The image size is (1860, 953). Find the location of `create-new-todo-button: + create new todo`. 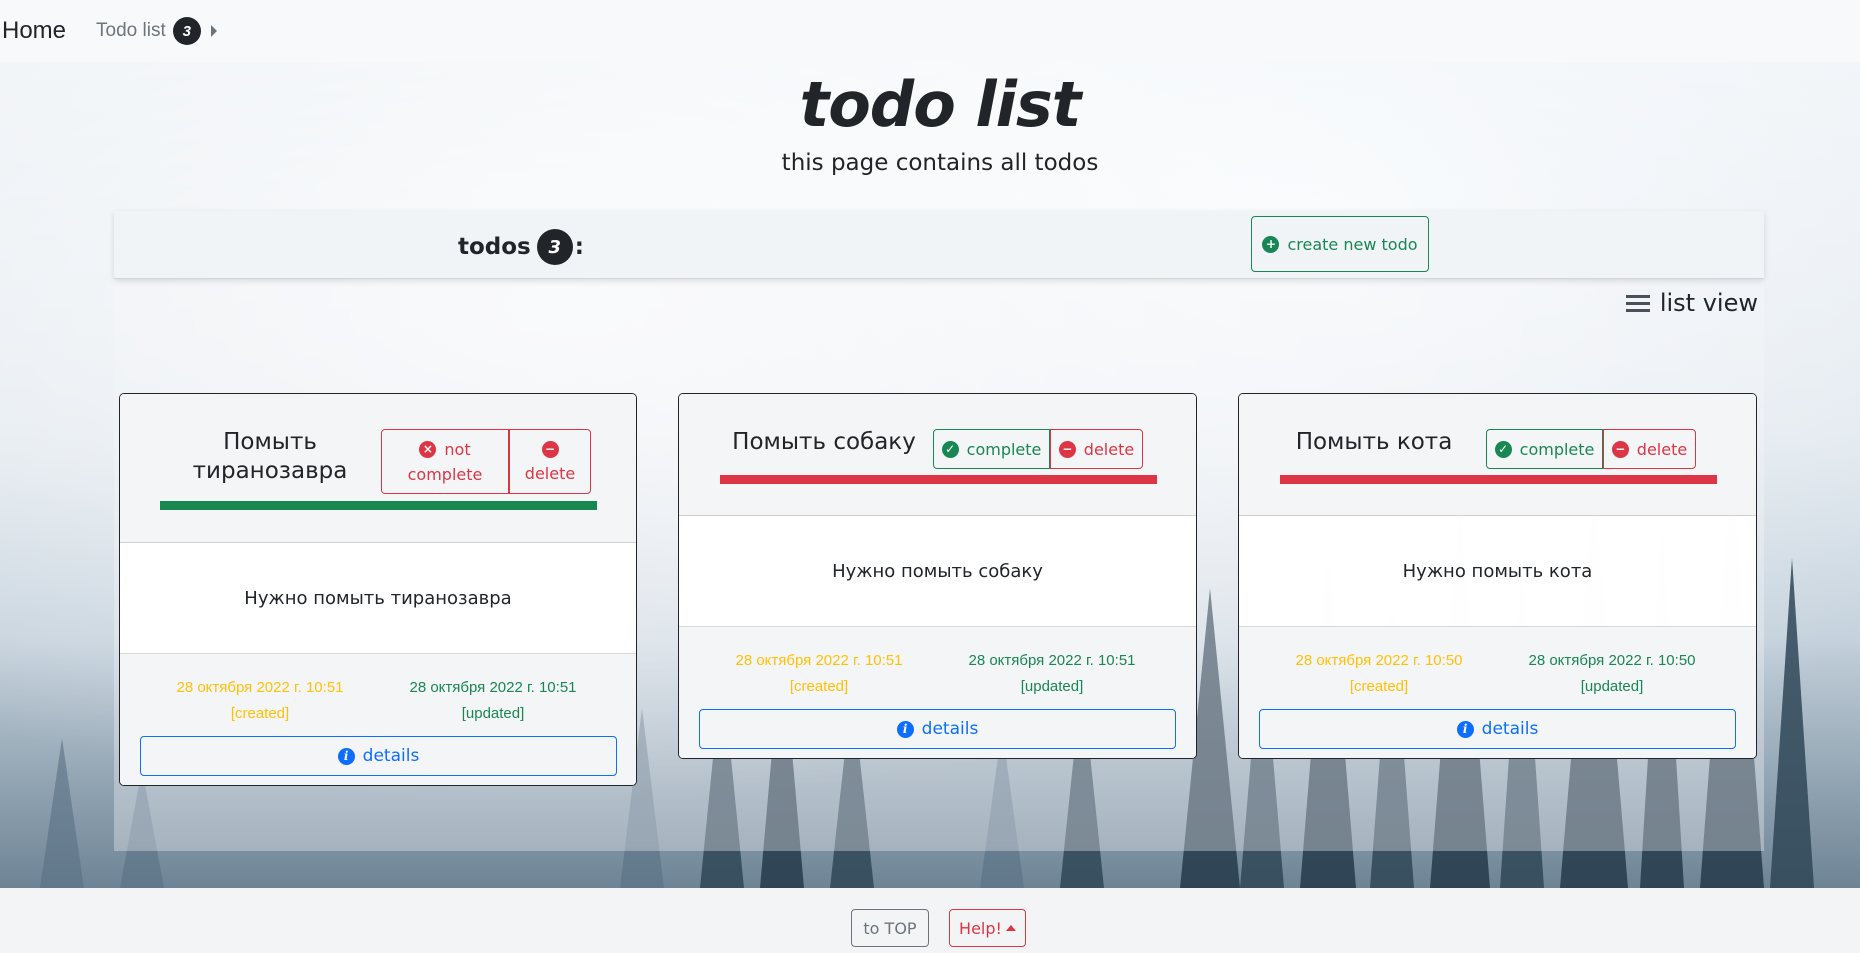

create-new-todo-button: + create new todo is located at coordinates (1340, 244).